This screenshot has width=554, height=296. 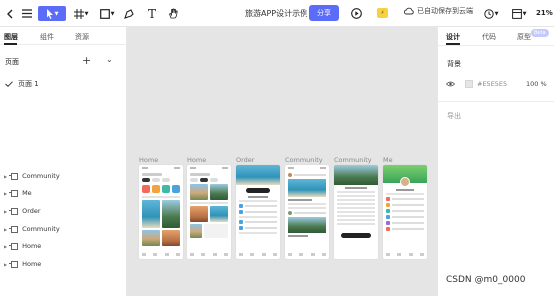 What do you see at coordinates (409, 11) in the screenshot?
I see `cloud-icon` at bounding box center [409, 11].